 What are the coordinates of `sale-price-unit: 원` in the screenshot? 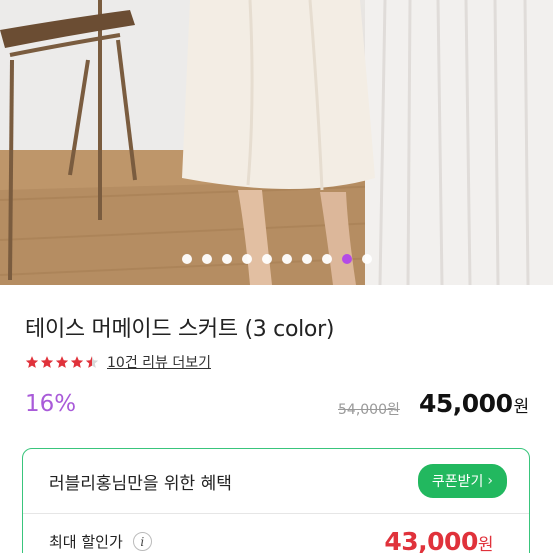 It's located at (521, 407).